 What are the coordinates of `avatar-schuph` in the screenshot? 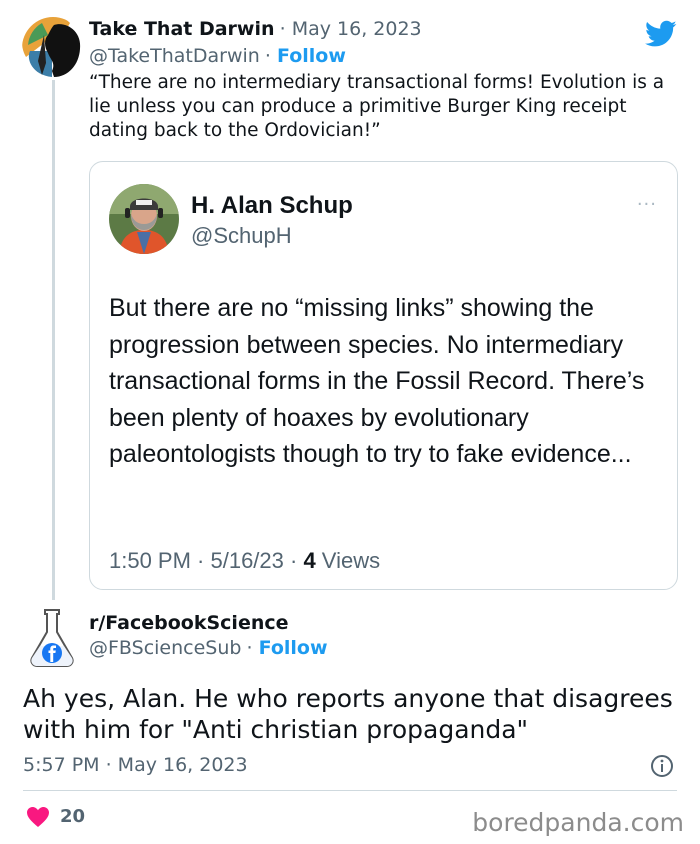 It's located at (144, 219).